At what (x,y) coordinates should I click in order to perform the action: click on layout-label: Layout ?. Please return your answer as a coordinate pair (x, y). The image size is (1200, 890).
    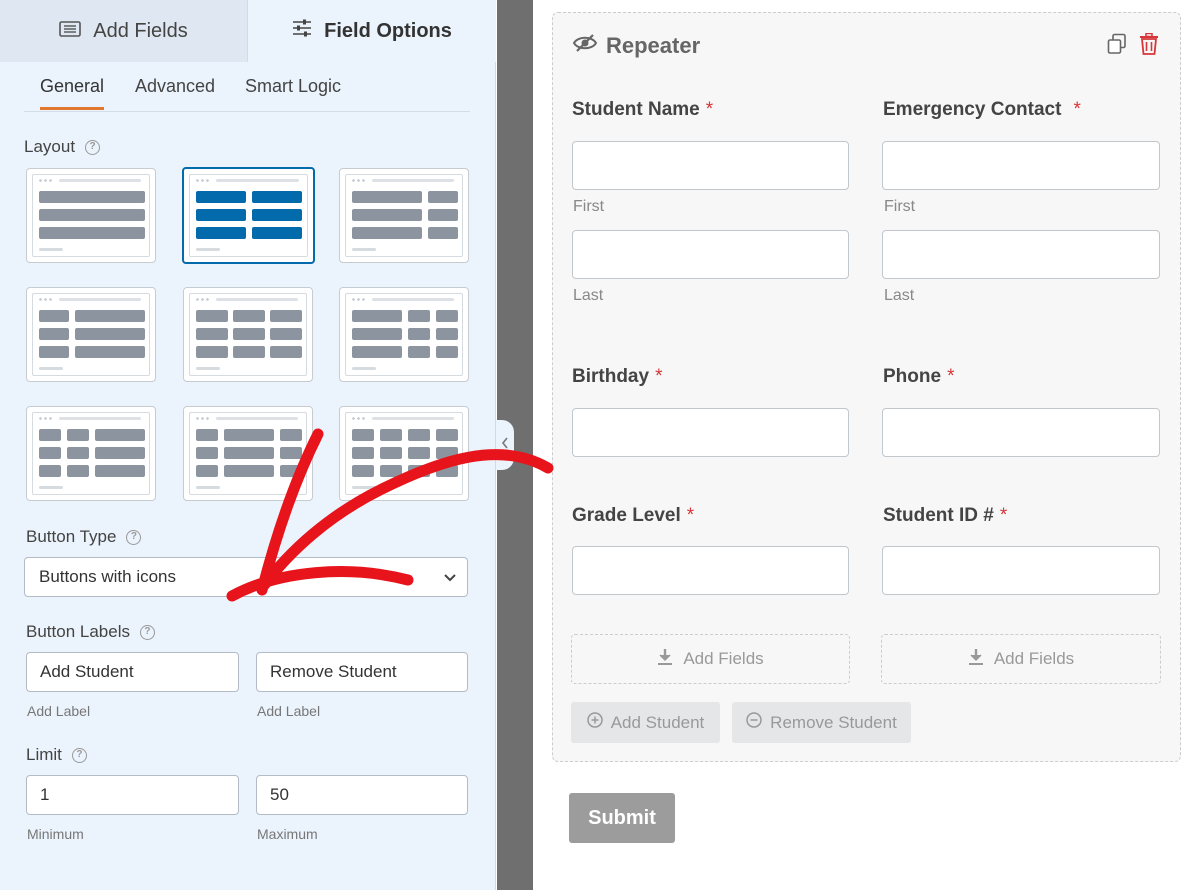
    Looking at the image, I should click on (62, 147).